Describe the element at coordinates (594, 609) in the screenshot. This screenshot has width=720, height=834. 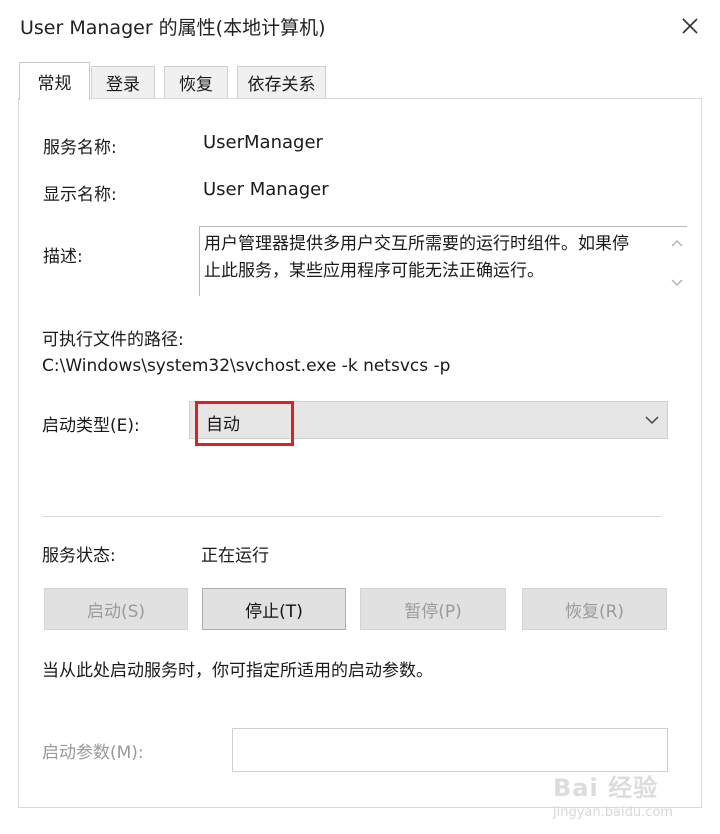
I see `resume-button: 恢复(R)` at that location.